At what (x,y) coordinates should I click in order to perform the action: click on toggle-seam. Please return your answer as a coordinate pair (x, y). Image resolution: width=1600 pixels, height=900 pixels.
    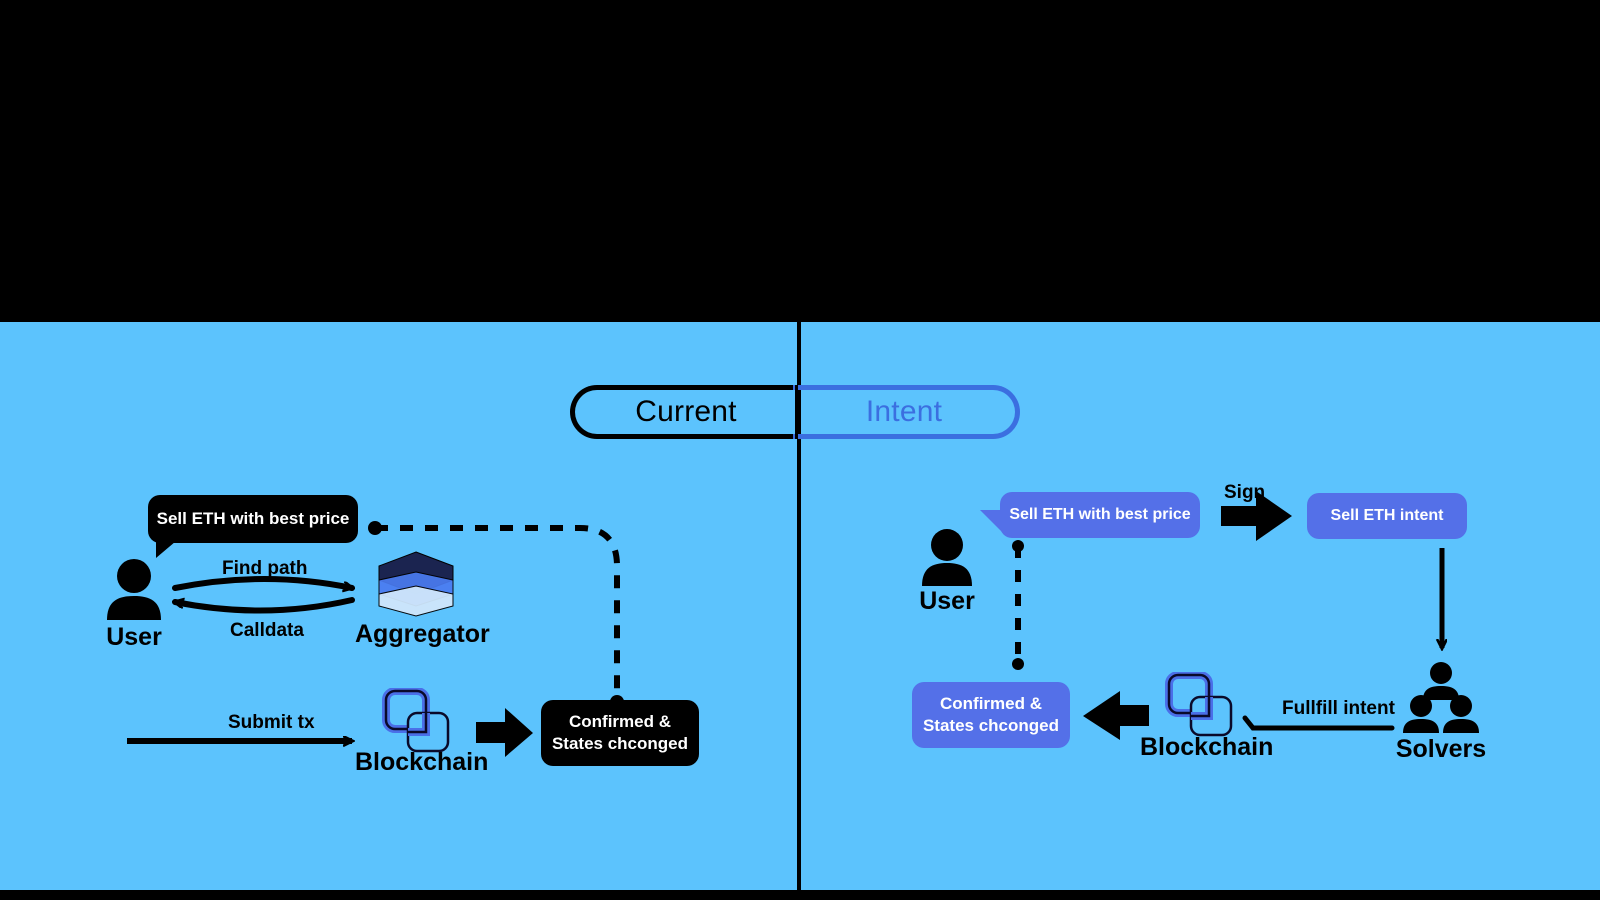
    Looking at the image, I should click on (796, 412).